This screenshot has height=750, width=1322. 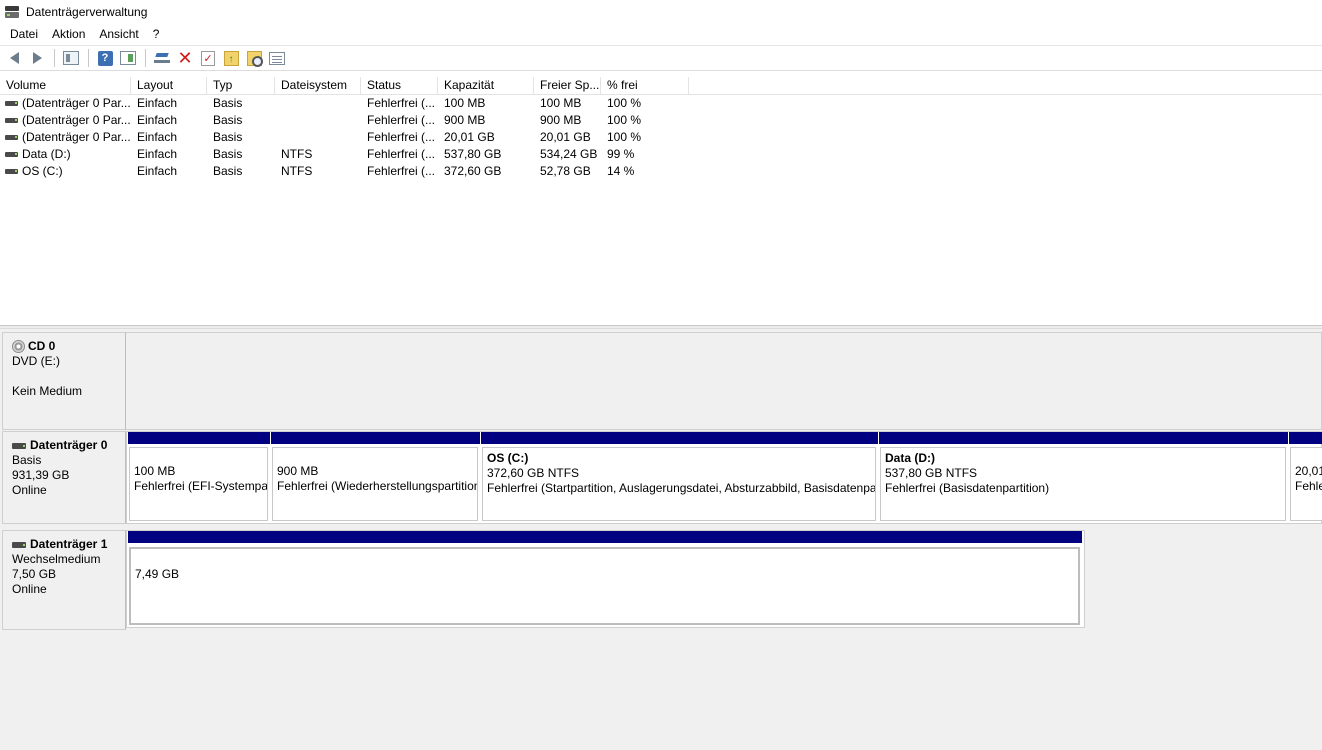 What do you see at coordinates (377, 486) in the screenshot?
I see `partition-status: Fehlerfrei (Wiederherstellungspartition)` at bounding box center [377, 486].